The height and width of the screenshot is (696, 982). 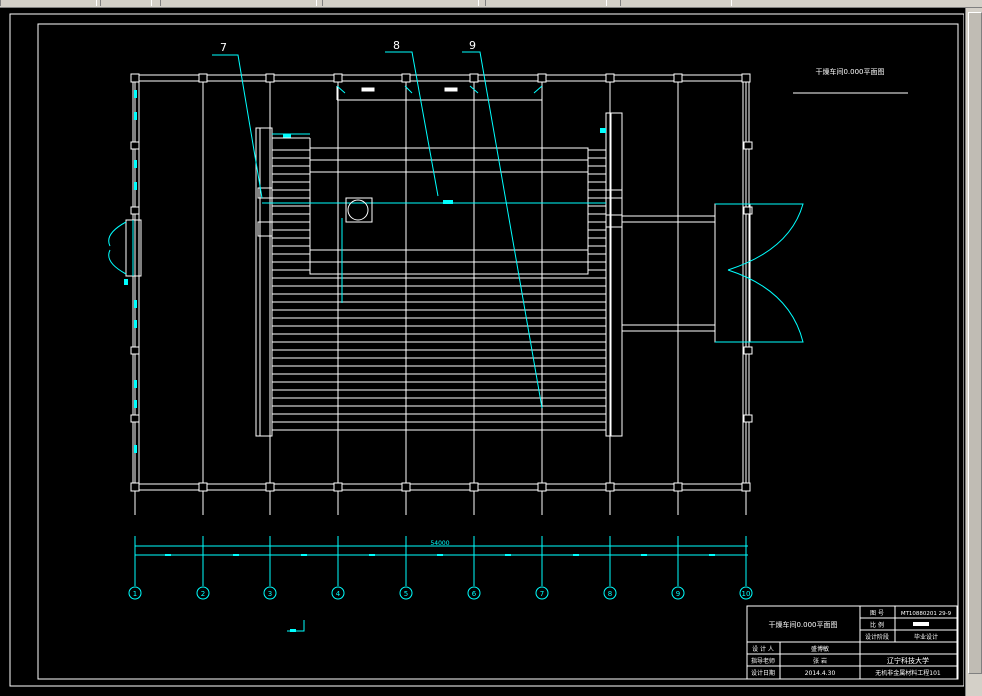 What do you see at coordinates (921, 624) in the screenshot?
I see `tb-scale-bar` at bounding box center [921, 624].